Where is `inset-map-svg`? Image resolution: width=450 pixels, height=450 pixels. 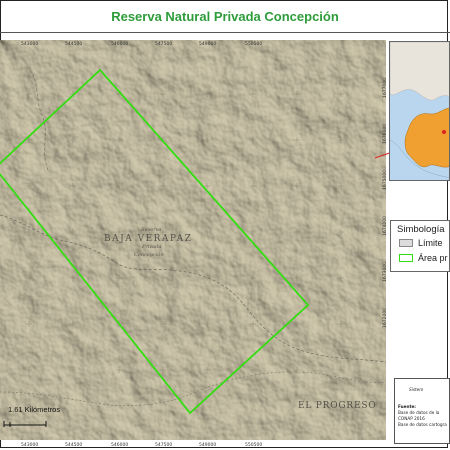 inset-map-svg is located at coordinates (419, 111).